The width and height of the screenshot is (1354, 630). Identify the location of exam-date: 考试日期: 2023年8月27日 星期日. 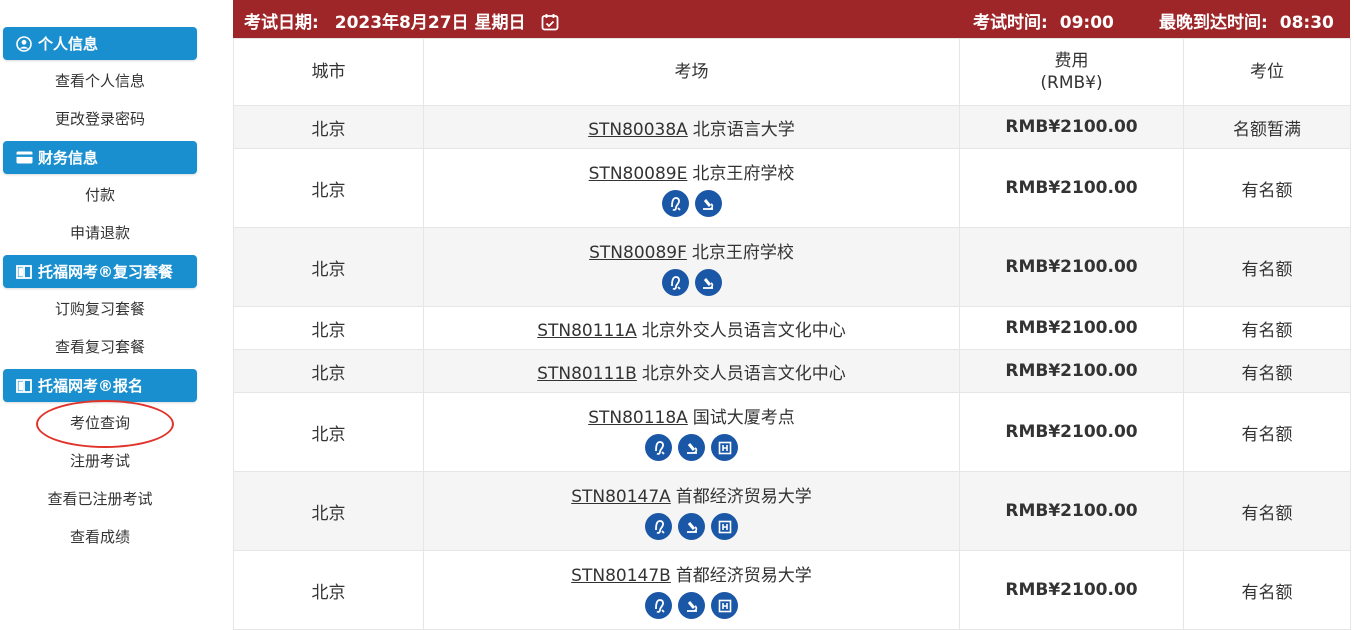
(401, 22).